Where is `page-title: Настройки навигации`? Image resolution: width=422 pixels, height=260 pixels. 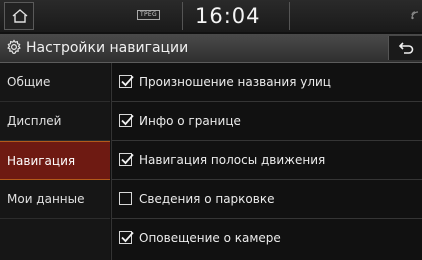
page-title: Настройки навигации is located at coordinates (107, 48).